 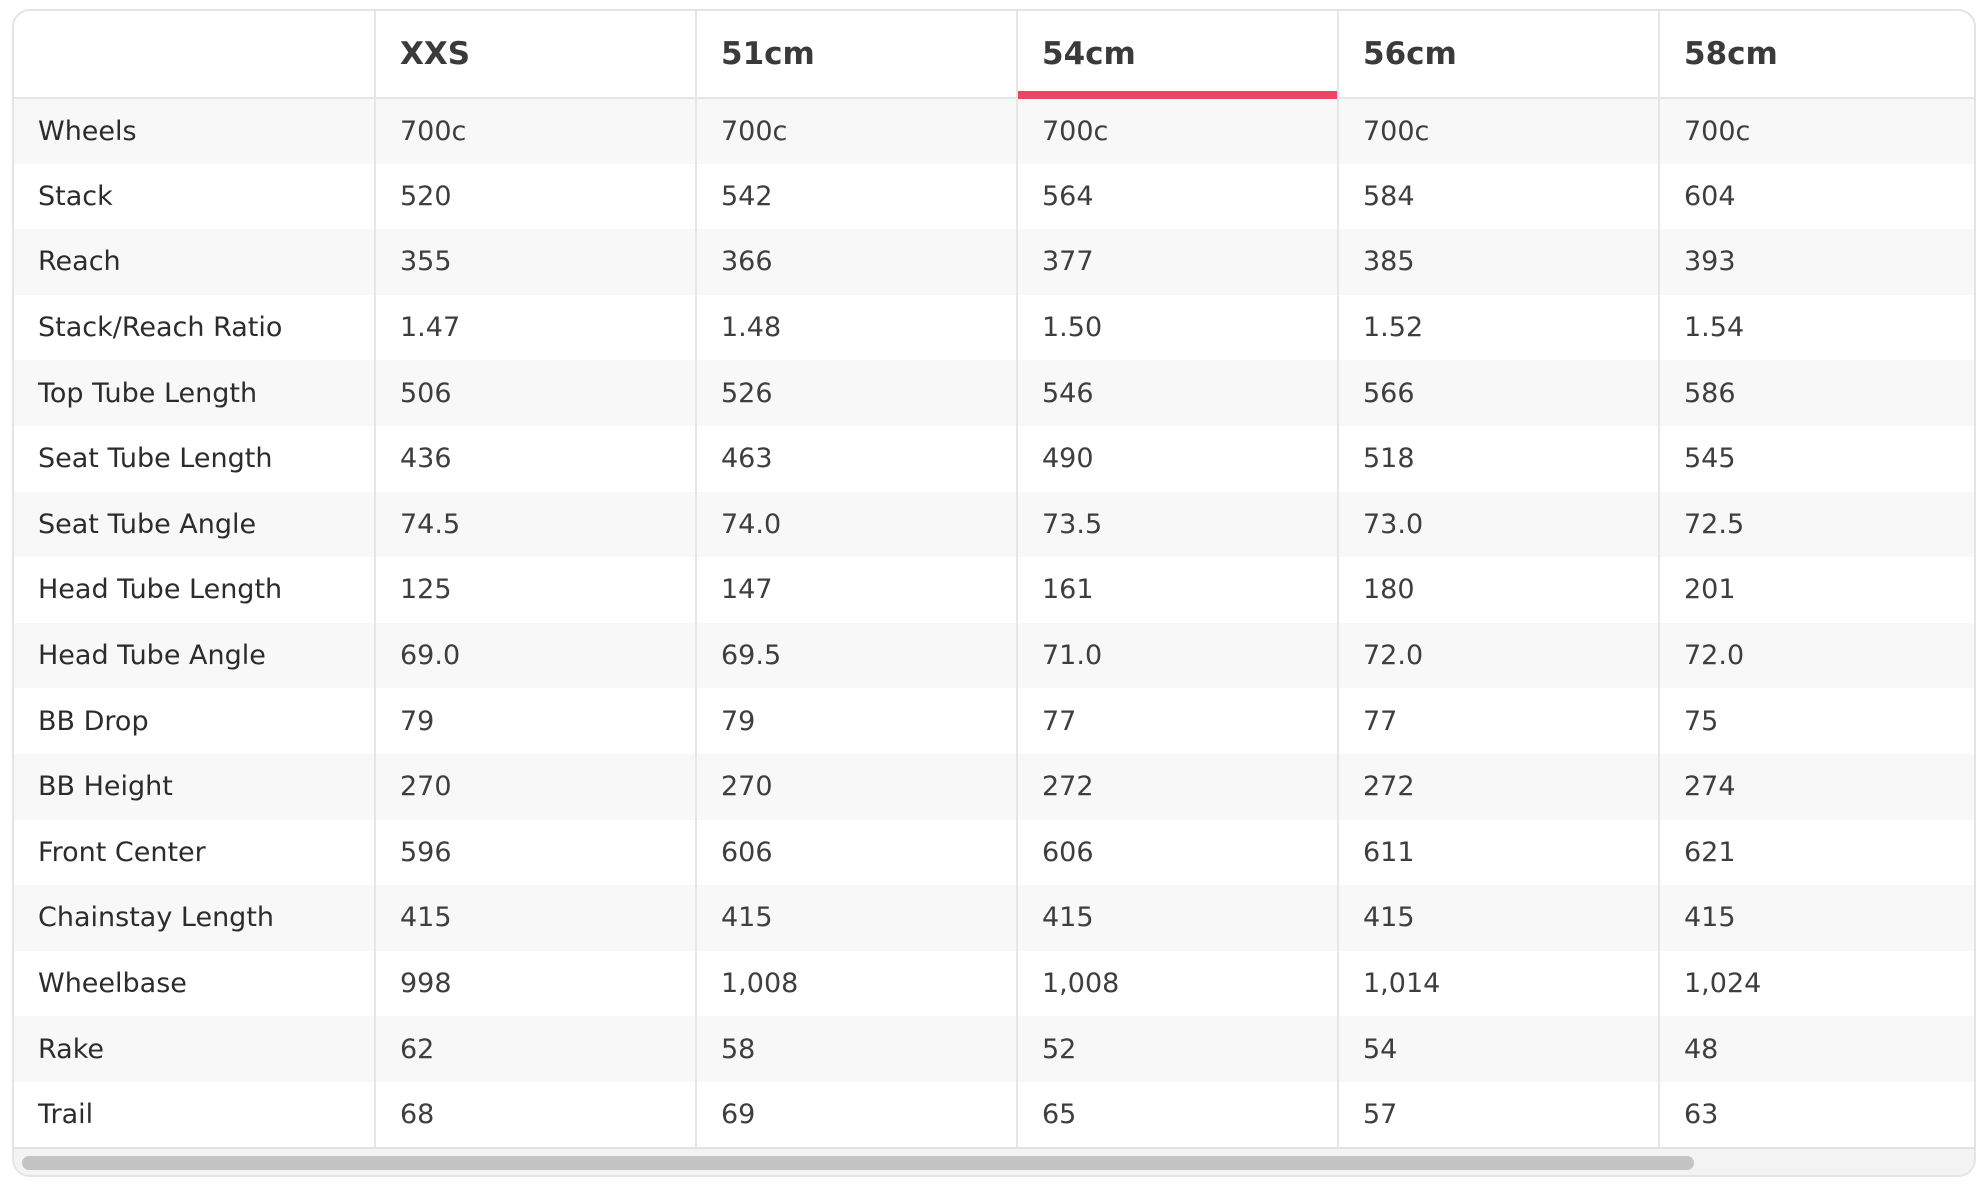 I want to click on table-cell: 566, so click(x=1498, y=393).